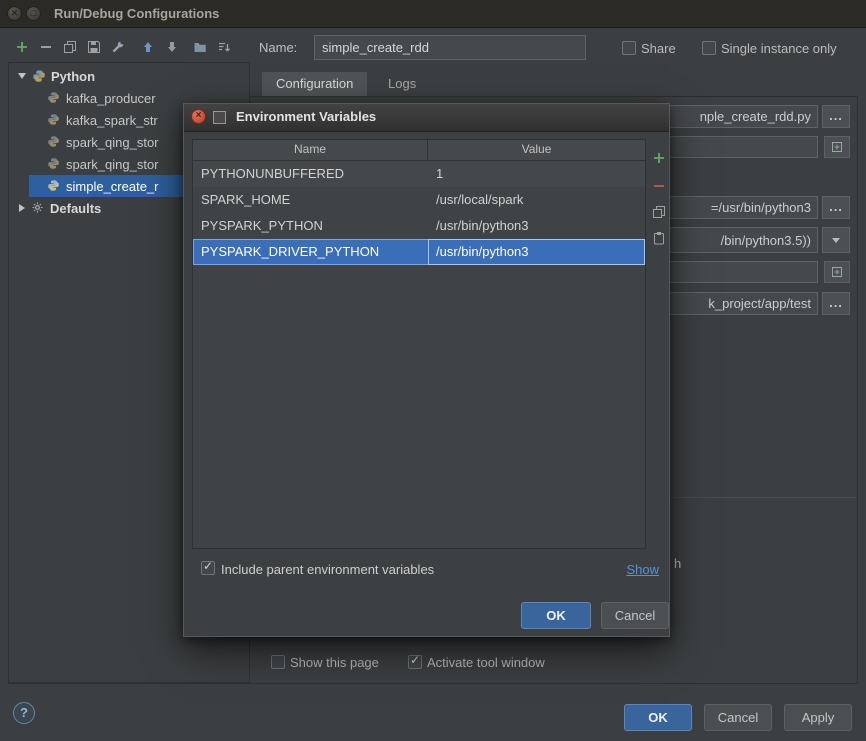 This screenshot has width=866, height=741. What do you see at coordinates (273, 173) in the screenshot?
I see `env-name: PYTHONUNBUFFERED` at bounding box center [273, 173].